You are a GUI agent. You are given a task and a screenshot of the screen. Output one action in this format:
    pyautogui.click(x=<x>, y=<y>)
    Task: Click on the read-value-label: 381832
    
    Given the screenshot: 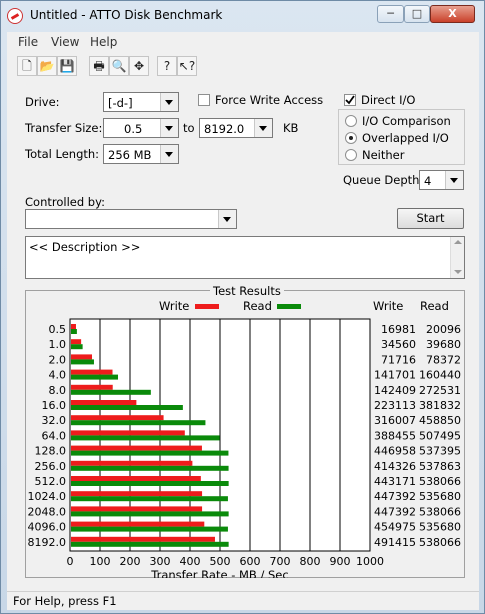 What is the action you would take?
    pyautogui.click(x=440, y=405)
    